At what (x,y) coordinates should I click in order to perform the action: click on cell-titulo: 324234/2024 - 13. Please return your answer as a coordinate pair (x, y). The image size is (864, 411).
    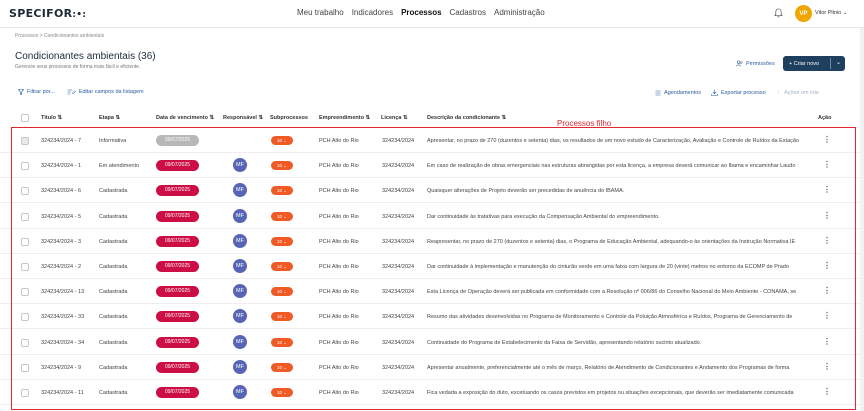
    Looking at the image, I should click on (62, 292).